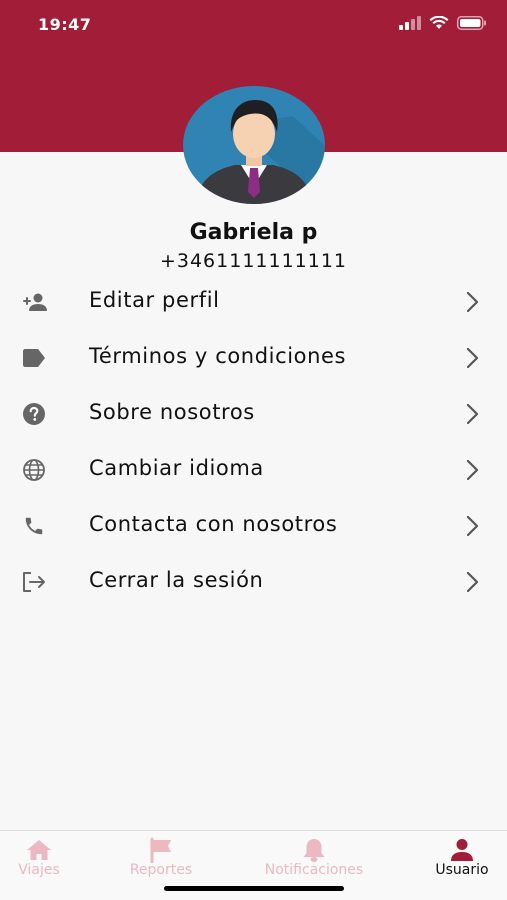 The width and height of the screenshot is (507, 900). I want to click on label-tag-icon, so click(34, 358).